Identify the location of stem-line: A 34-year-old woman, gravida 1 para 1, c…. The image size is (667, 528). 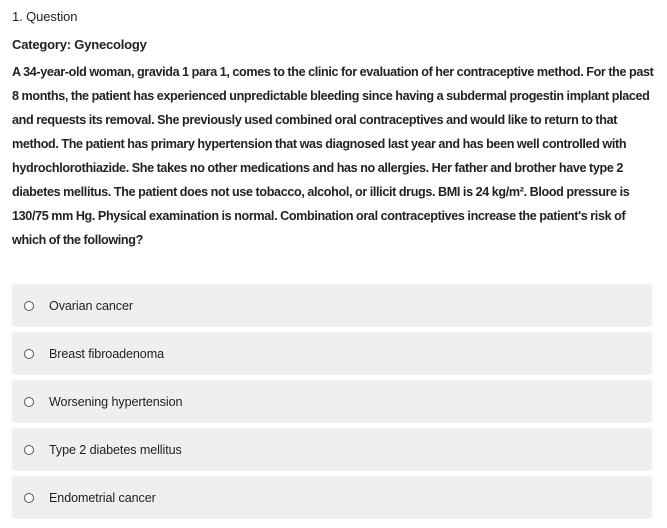
(333, 72).